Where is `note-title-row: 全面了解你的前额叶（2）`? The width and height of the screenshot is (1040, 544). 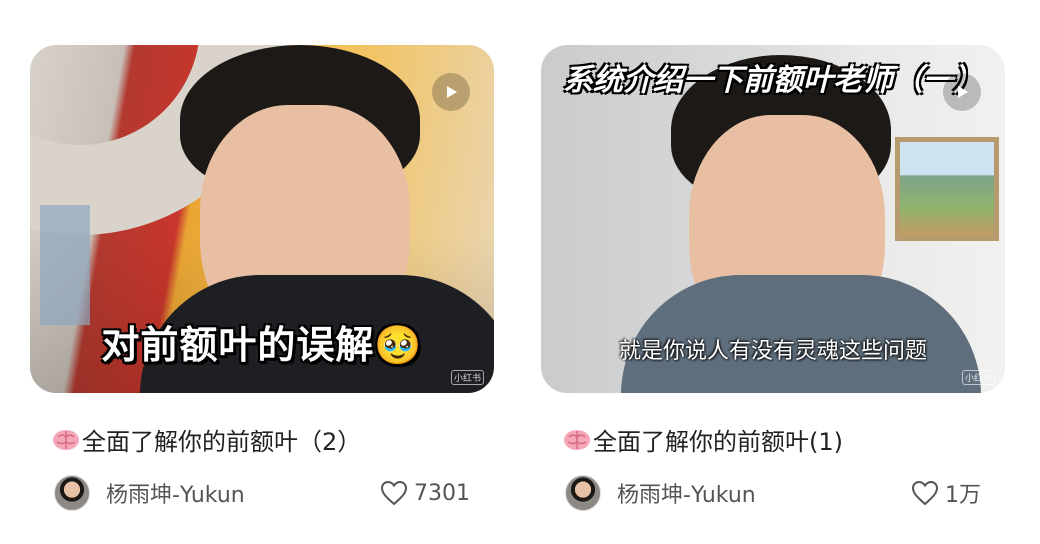 note-title-row: 全面了解你的前额叶（2） is located at coordinates (273, 439).